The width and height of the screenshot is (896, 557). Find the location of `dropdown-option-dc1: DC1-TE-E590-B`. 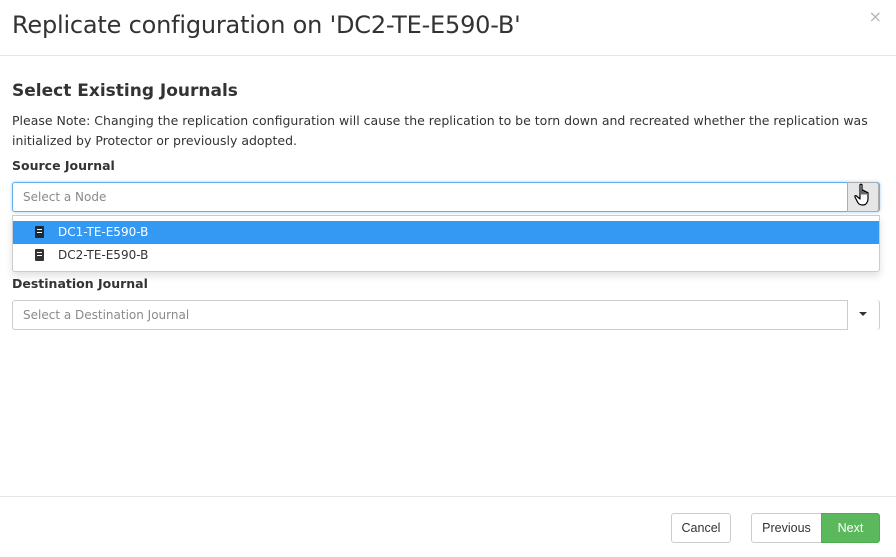

dropdown-option-dc1: DC1-TE-E590-B is located at coordinates (446, 232).